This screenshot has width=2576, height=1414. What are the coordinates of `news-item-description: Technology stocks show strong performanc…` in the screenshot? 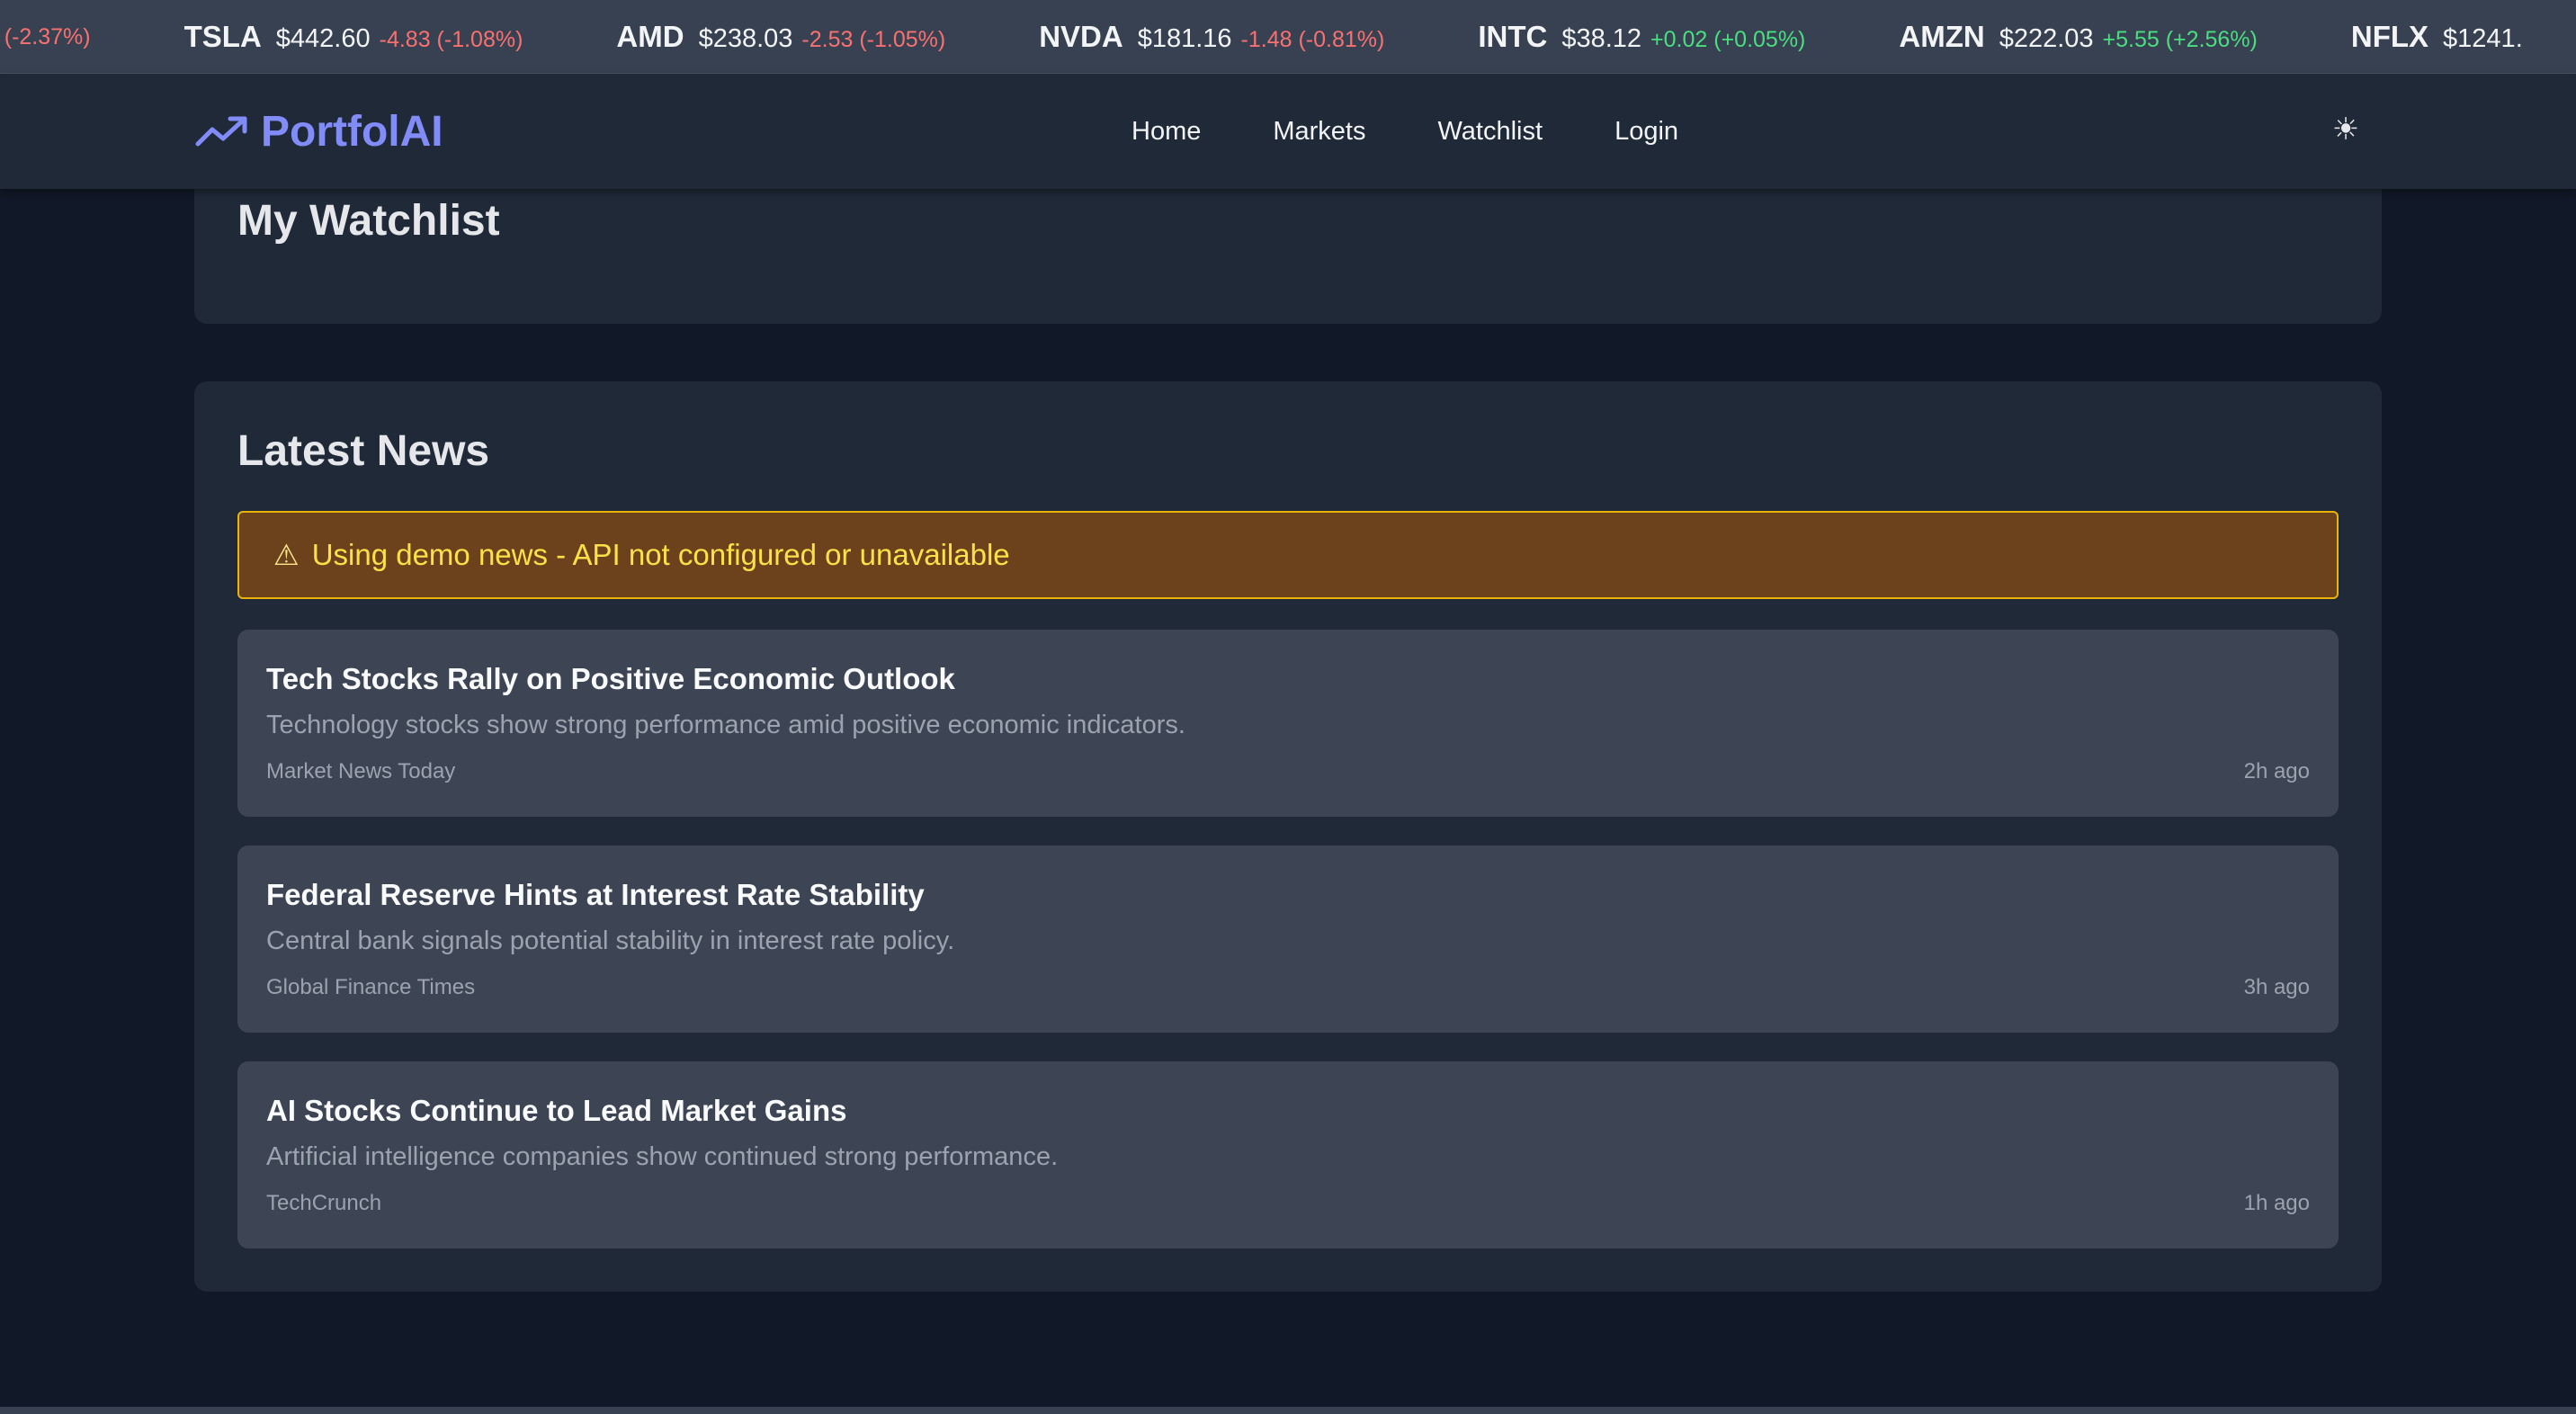 It's located at (725, 725).